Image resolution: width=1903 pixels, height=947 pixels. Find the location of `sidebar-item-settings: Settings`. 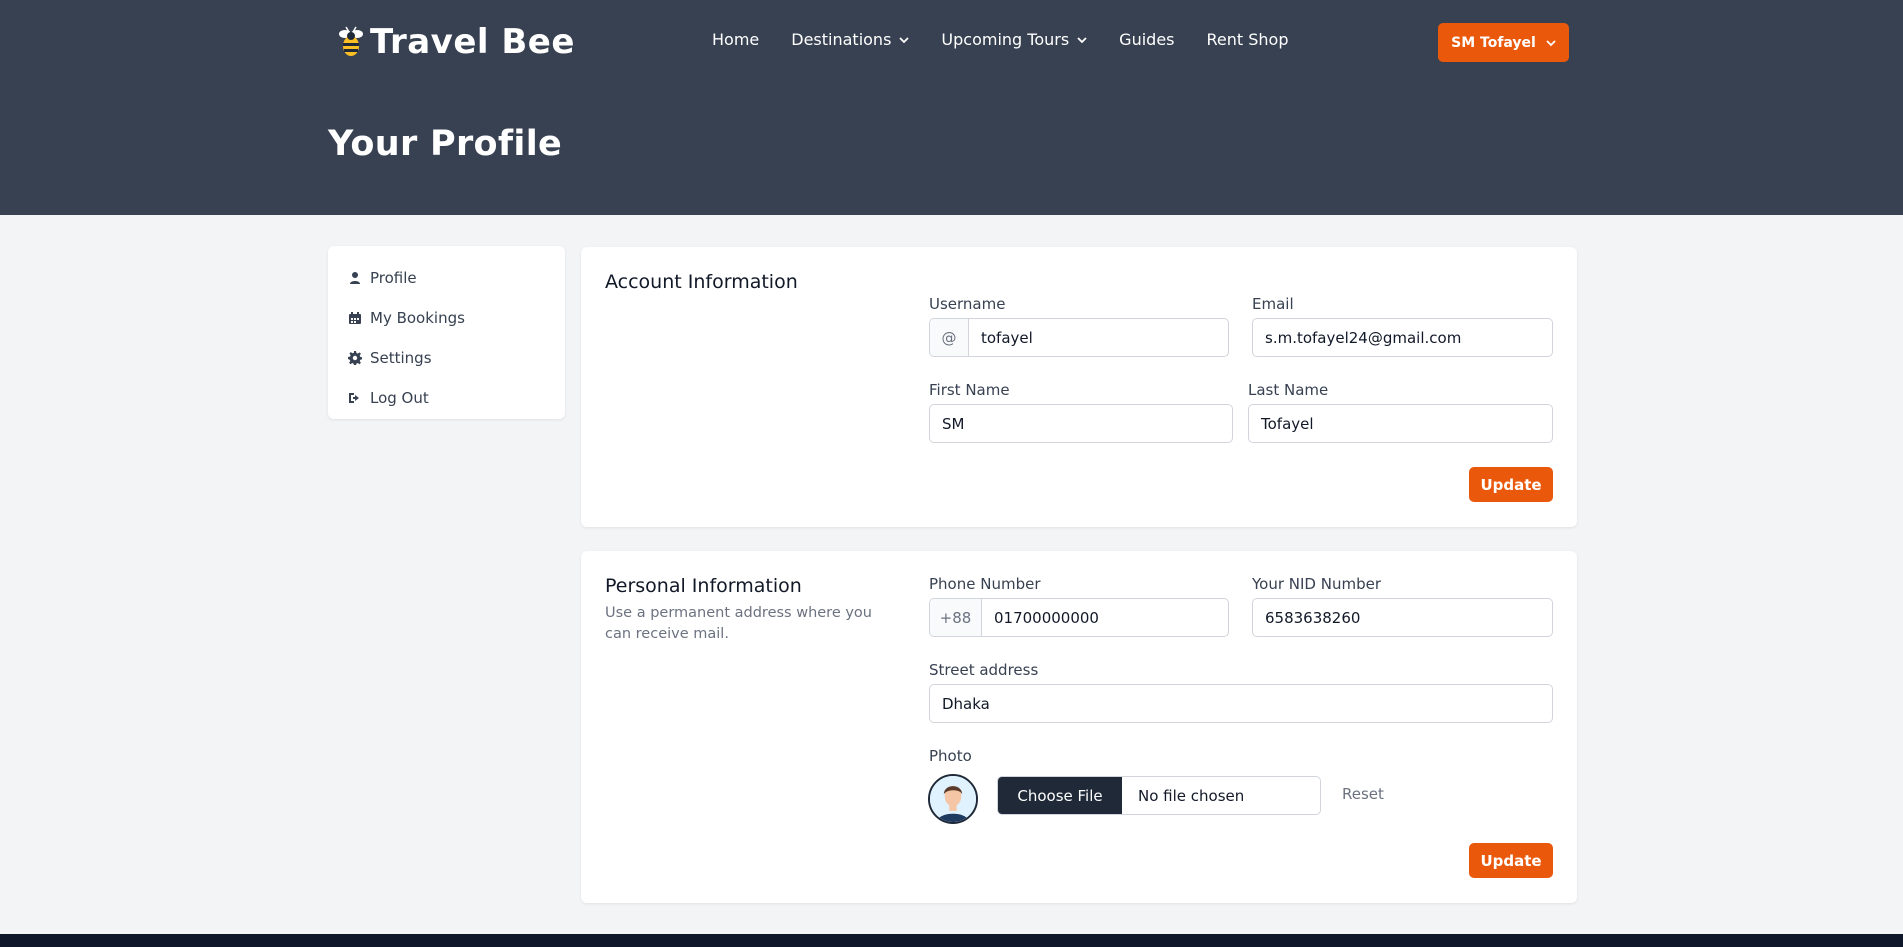

sidebar-item-settings: Settings is located at coordinates (446, 358).